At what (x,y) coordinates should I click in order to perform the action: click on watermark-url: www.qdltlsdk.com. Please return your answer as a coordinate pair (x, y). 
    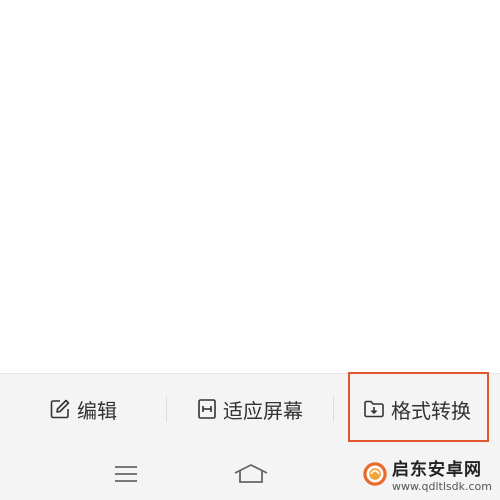
    Looking at the image, I should click on (442, 486).